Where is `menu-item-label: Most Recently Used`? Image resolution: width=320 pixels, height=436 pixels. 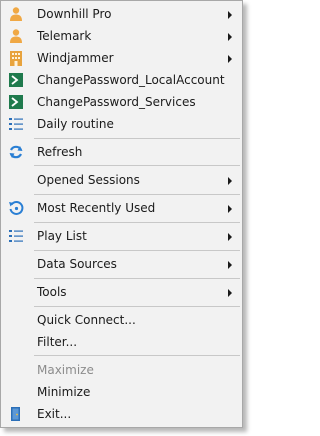
menu-item-label: Most Recently Used is located at coordinates (96, 208).